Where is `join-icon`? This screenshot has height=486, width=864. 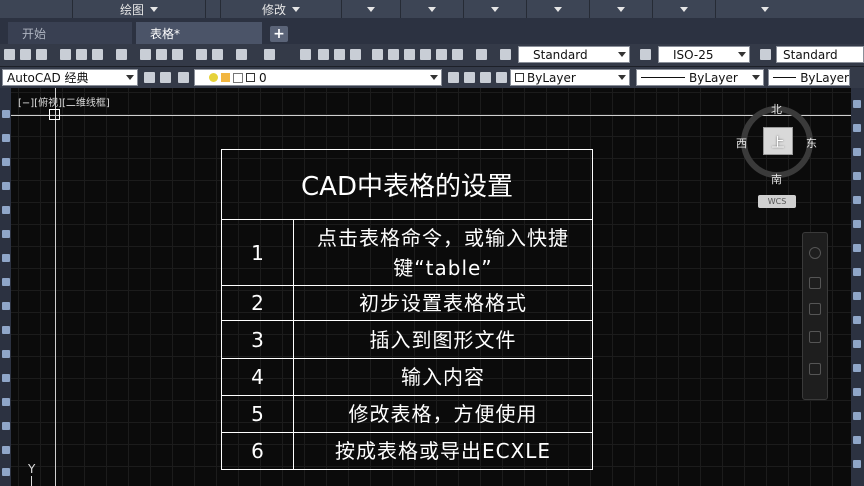 join-icon is located at coordinates (857, 392).